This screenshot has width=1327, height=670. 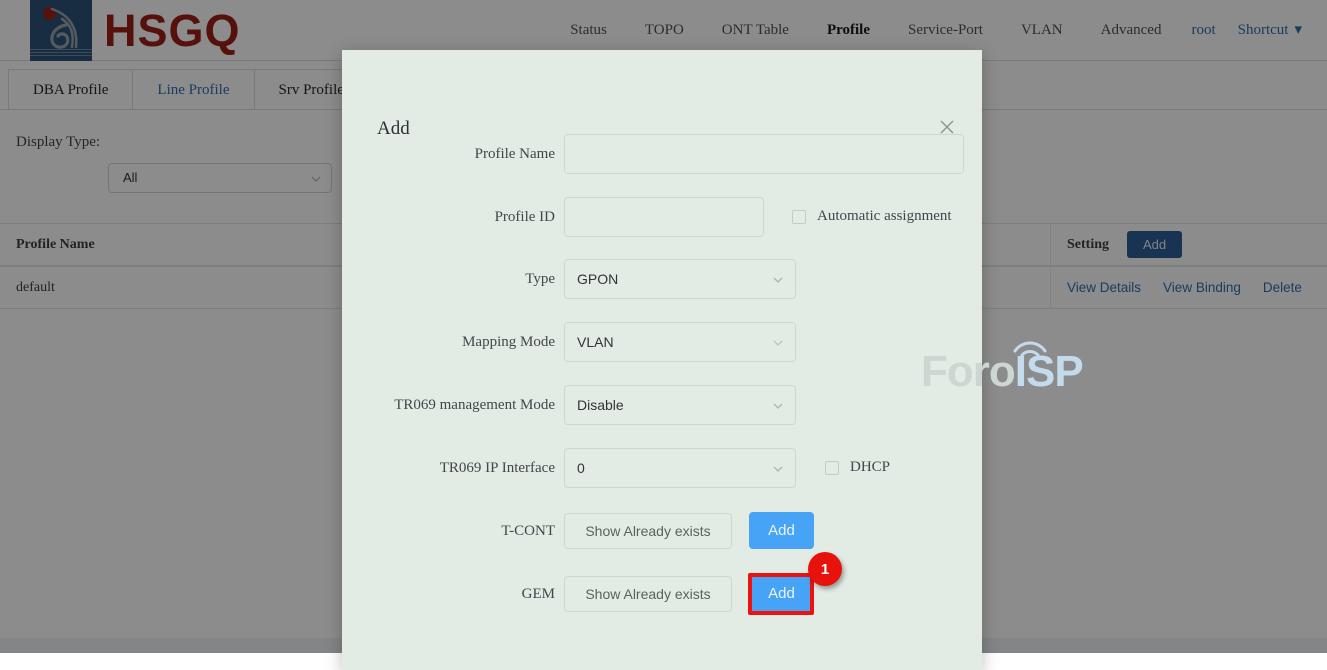 I want to click on field-row-tr069-ip-interface: TR069 IP Interface 0 DHCP, so click(x=662, y=468).